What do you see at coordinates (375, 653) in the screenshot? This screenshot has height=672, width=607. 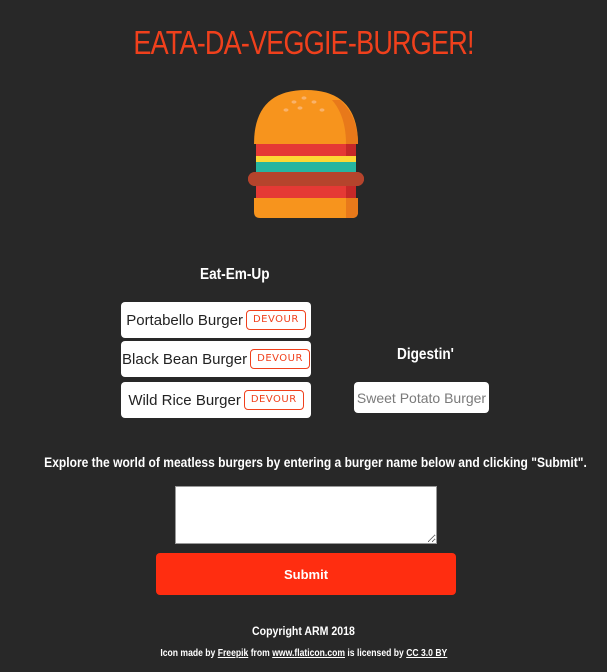 I see `attribution-licensed: is licensed by` at bounding box center [375, 653].